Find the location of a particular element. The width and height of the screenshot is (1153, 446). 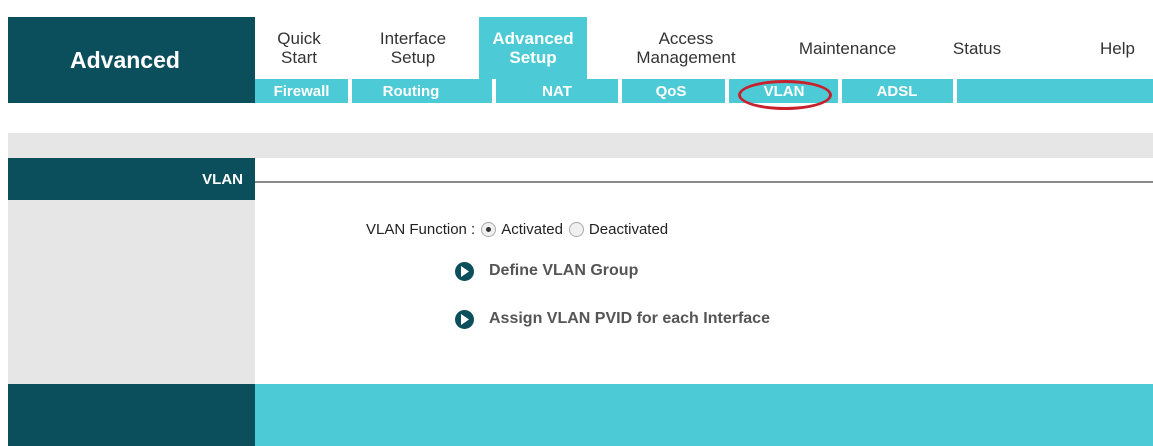

subnav-divider is located at coordinates (955, 91).